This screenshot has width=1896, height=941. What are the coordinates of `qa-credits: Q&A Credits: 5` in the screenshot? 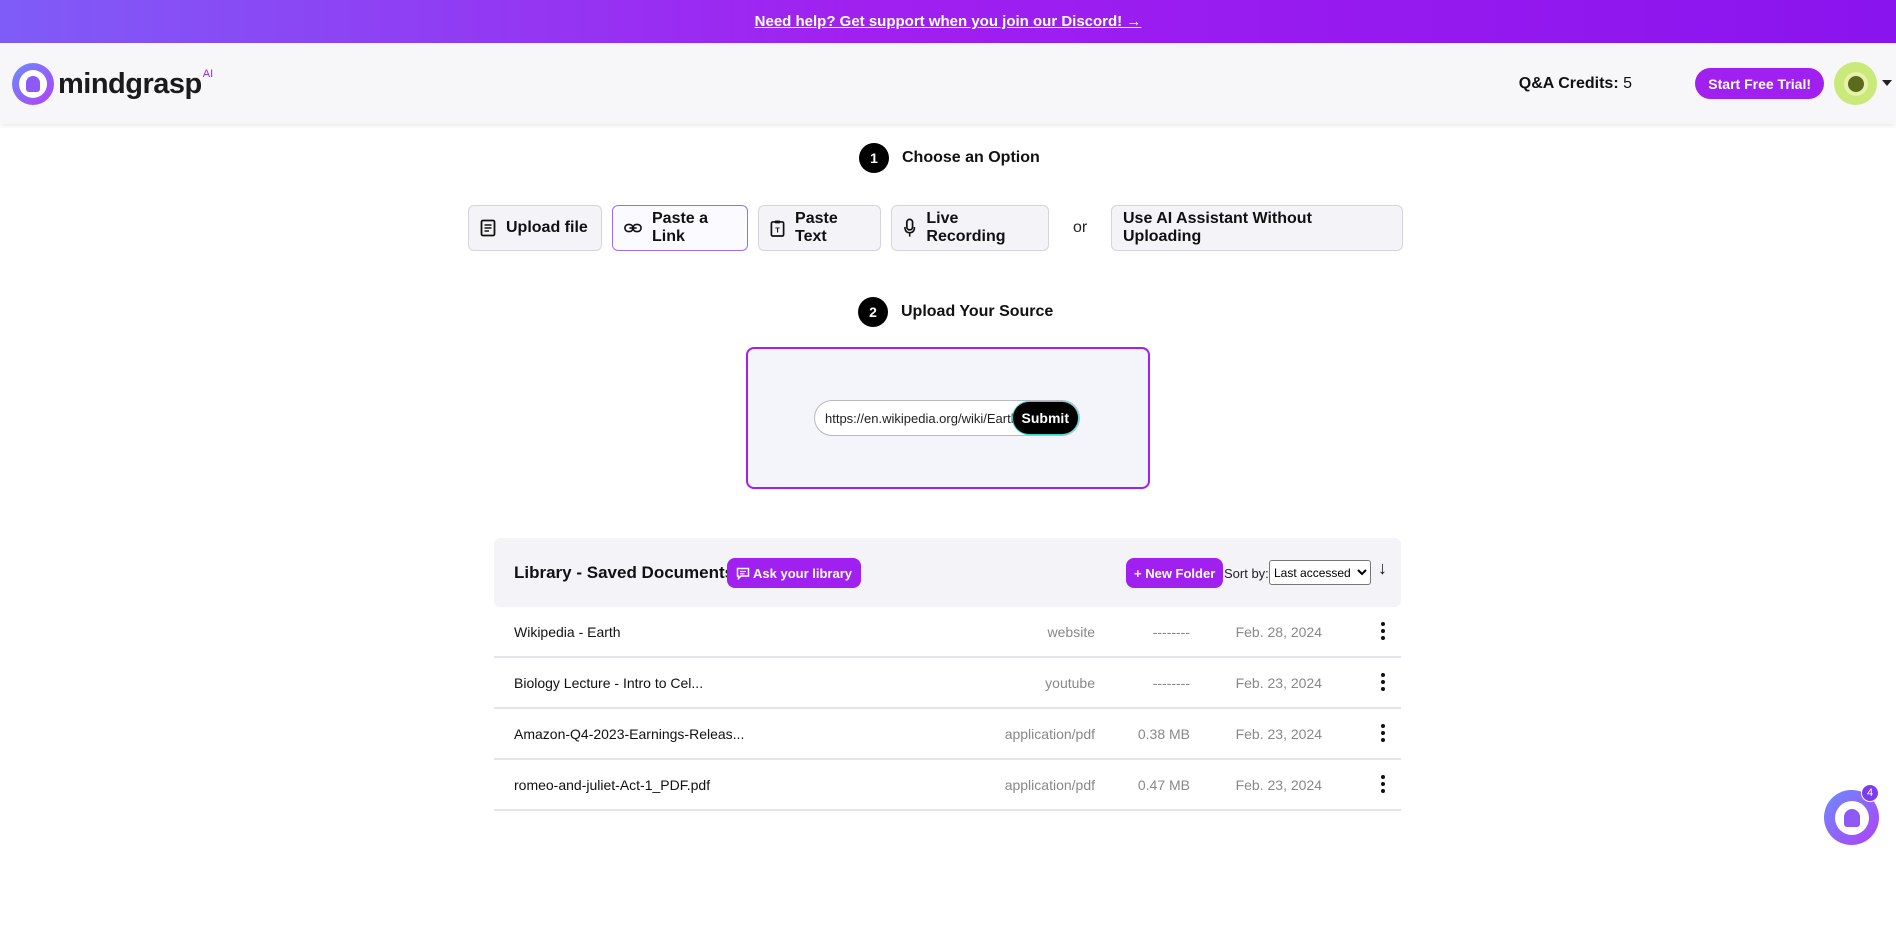 It's located at (1575, 84).